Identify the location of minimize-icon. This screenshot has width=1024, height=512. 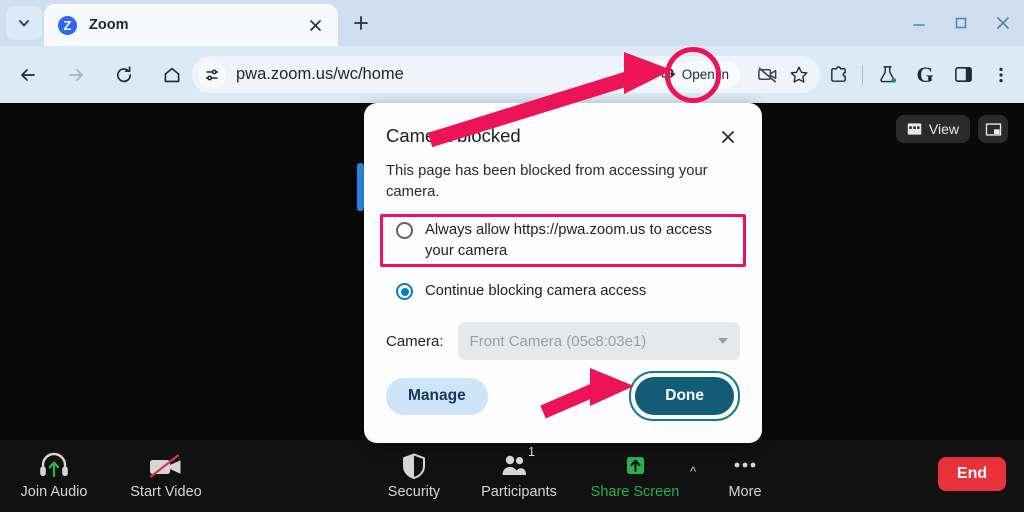
(919, 25).